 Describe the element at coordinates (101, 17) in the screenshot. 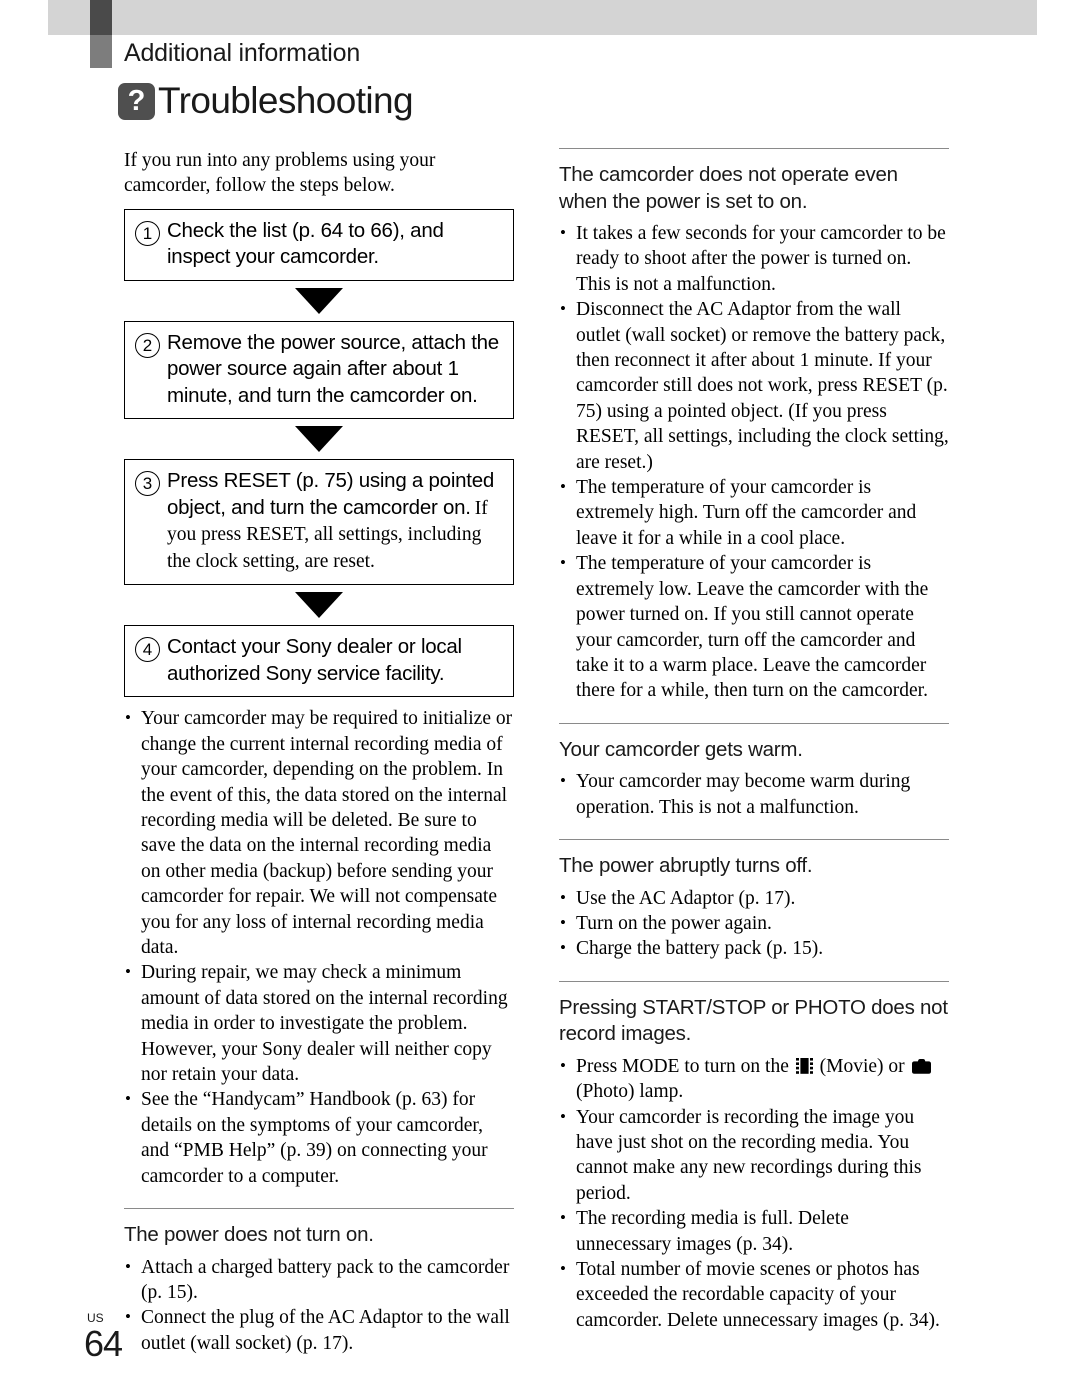

I see `chapter-tab-dark` at that location.